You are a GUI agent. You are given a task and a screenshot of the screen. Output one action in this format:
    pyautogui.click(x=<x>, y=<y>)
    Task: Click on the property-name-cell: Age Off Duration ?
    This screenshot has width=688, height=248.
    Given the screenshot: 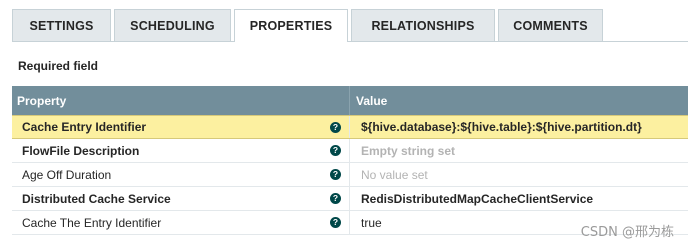 What is the action you would take?
    pyautogui.click(x=180, y=174)
    